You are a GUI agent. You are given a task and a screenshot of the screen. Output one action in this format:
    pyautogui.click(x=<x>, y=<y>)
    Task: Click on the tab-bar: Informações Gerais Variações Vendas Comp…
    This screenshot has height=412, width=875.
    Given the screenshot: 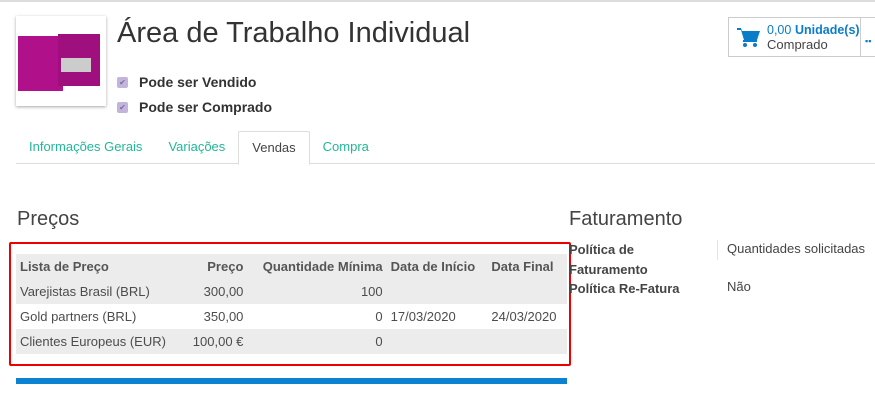 What is the action you would take?
    pyautogui.click(x=445, y=148)
    